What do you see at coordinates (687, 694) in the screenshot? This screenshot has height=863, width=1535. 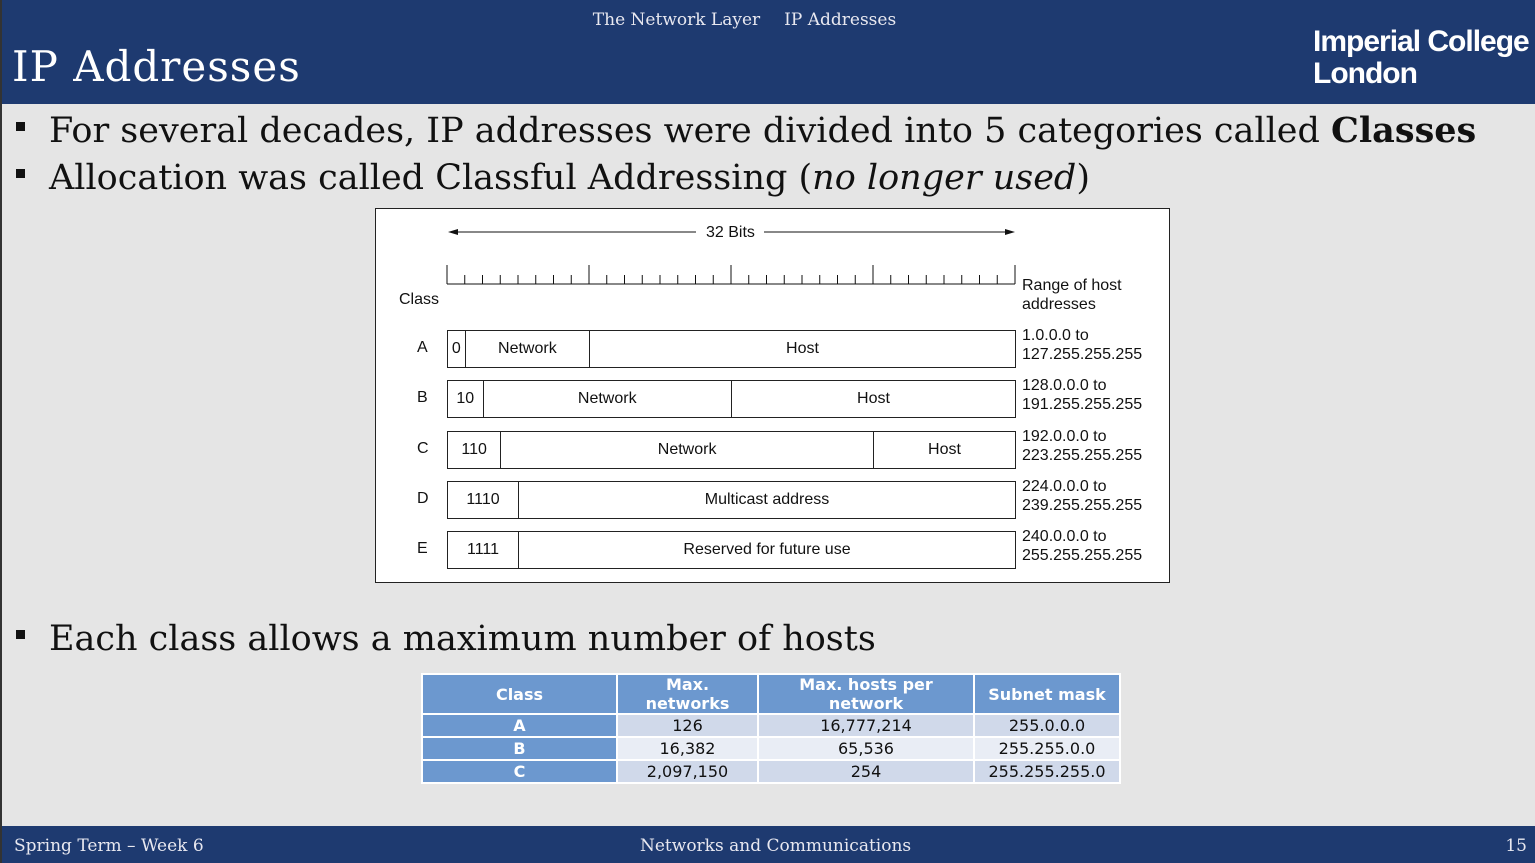 I see `column-header: Max. networks` at bounding box center [687, 694].